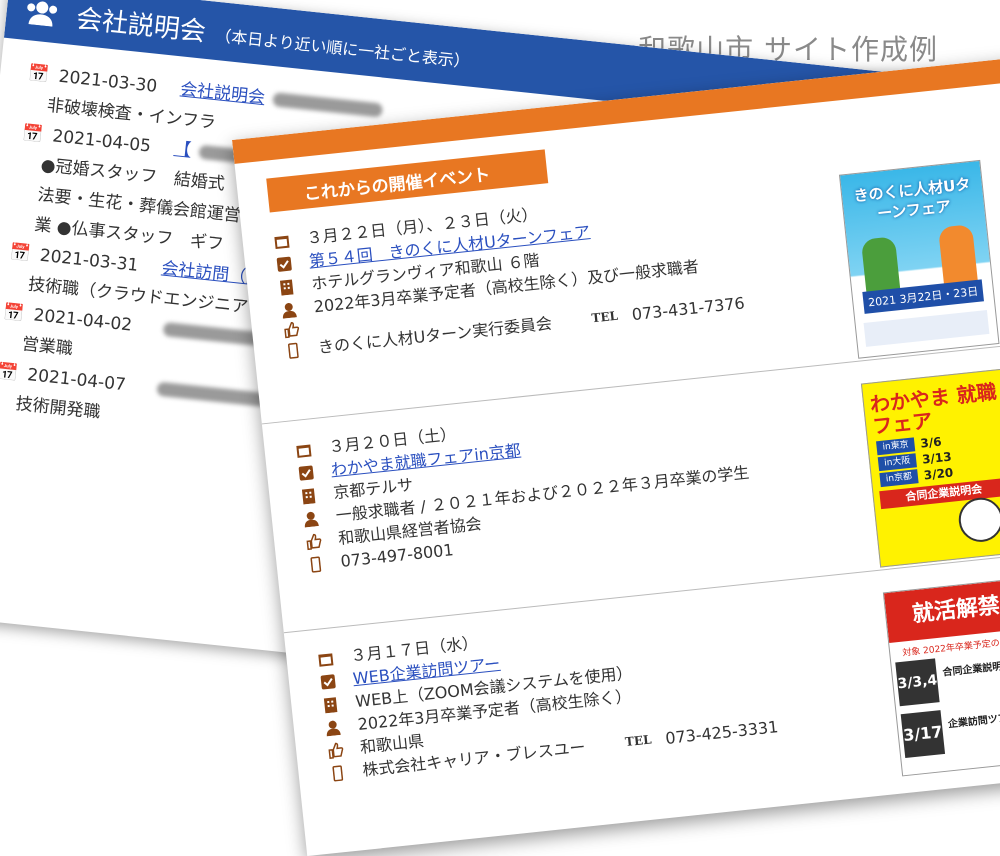 The image size is (1000, 856). I want to click on poster-title: きのくに人材Uターンフェア, so click(912, 199).